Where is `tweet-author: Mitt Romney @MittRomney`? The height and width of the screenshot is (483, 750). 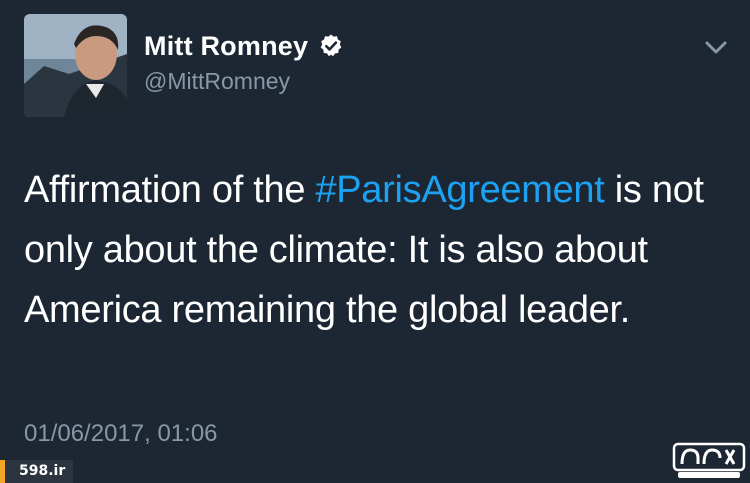 tweet-author: Mitt Romney @MittRomney is located at coordinates (244, 60).